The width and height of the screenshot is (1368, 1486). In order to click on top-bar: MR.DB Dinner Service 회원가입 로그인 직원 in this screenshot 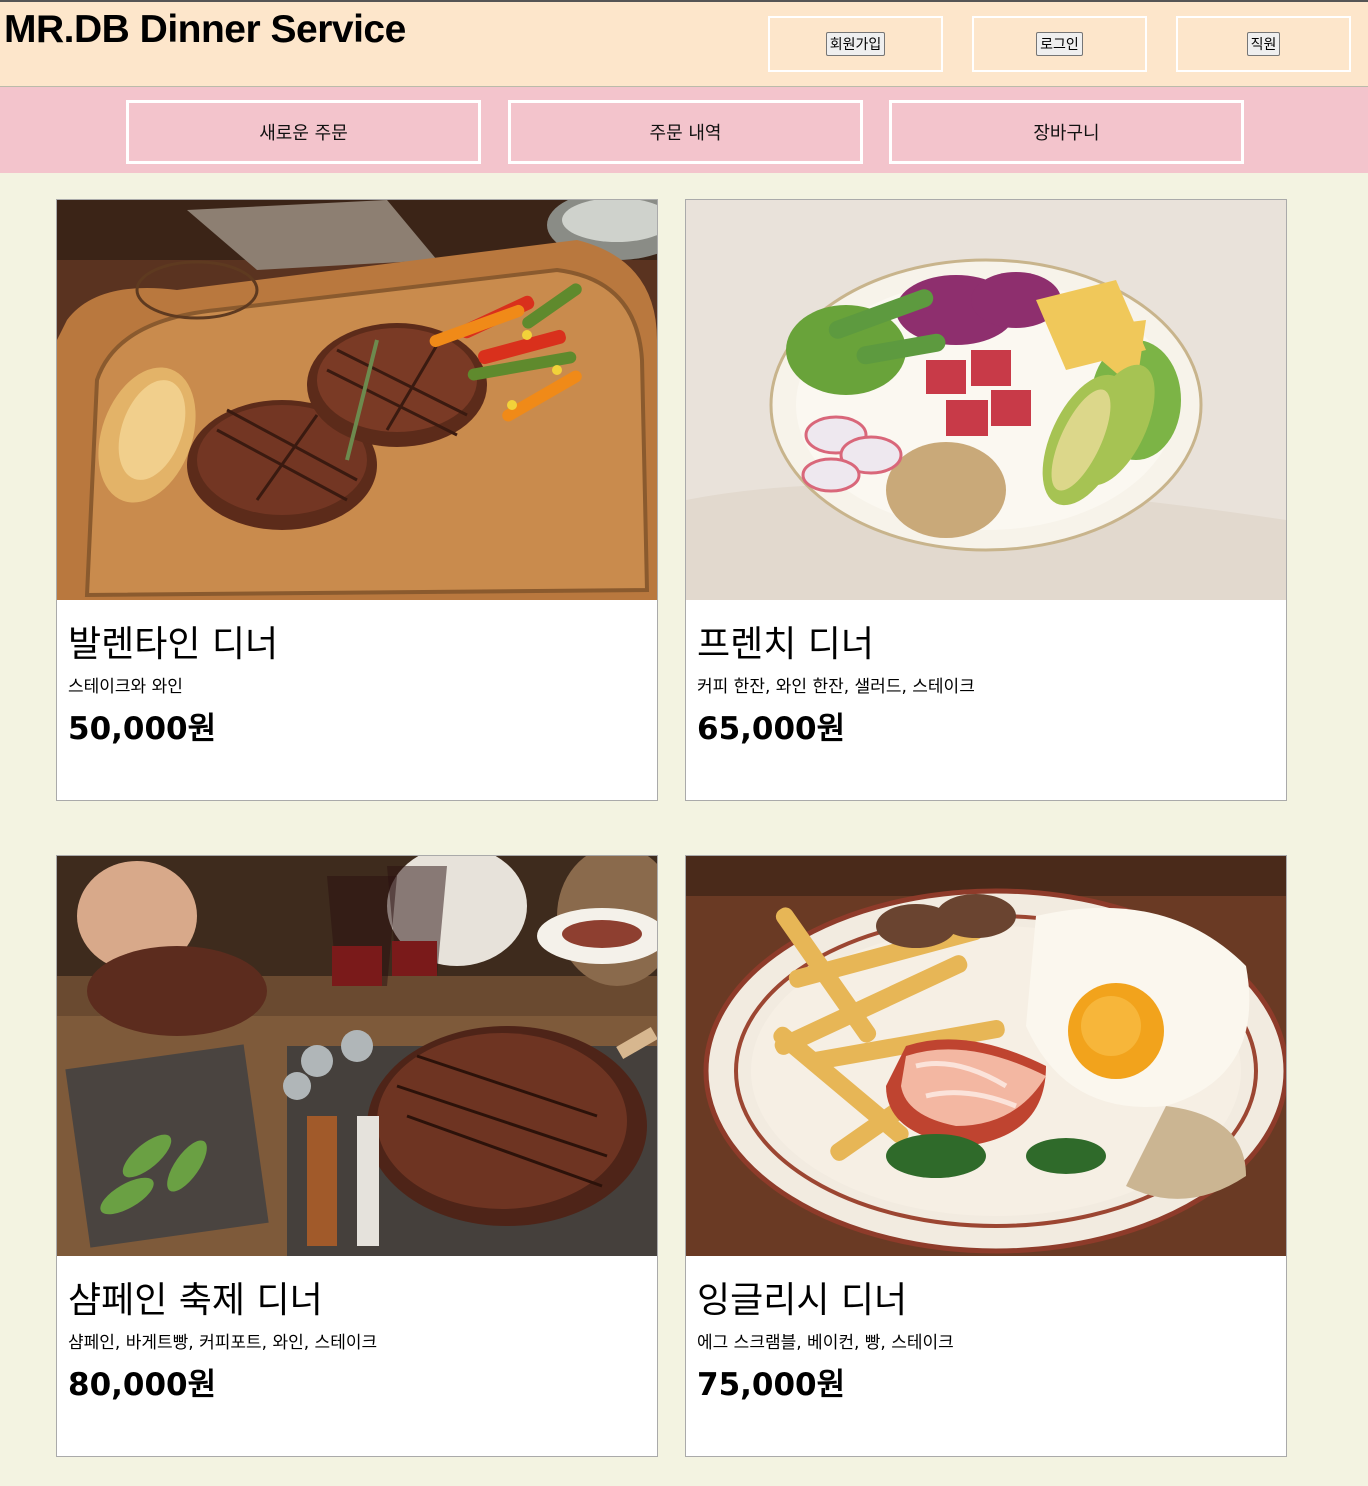, I will do `click(684, 43)`.